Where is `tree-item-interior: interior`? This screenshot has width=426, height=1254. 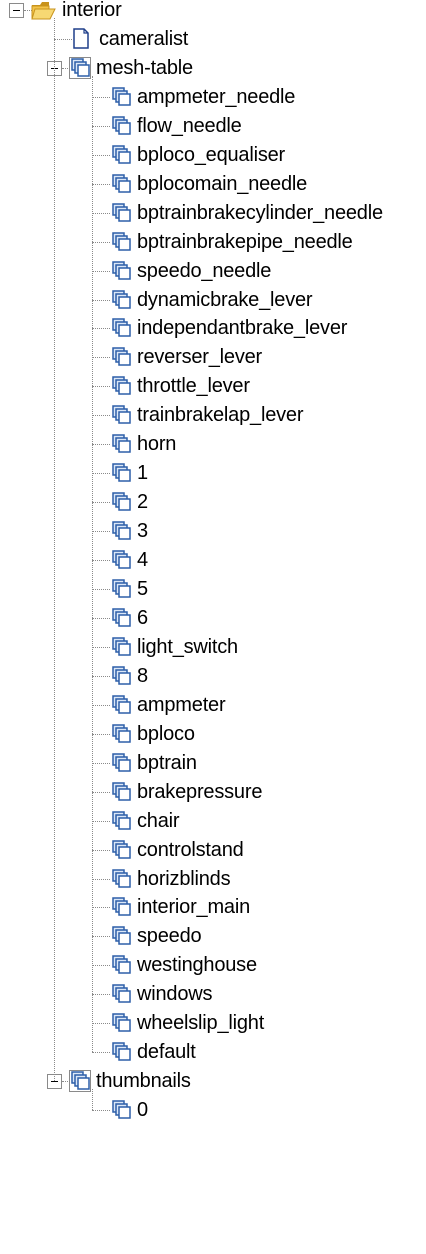 tree-item-interior: interior is located at coordinates (213, 12).